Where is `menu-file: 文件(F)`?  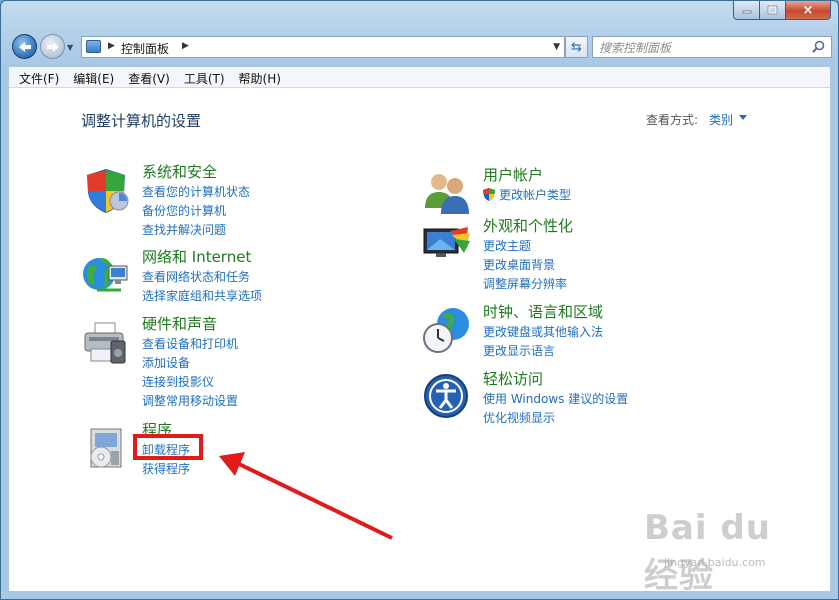 menu-file: 文件(F) is located at coordinates (39, 77).